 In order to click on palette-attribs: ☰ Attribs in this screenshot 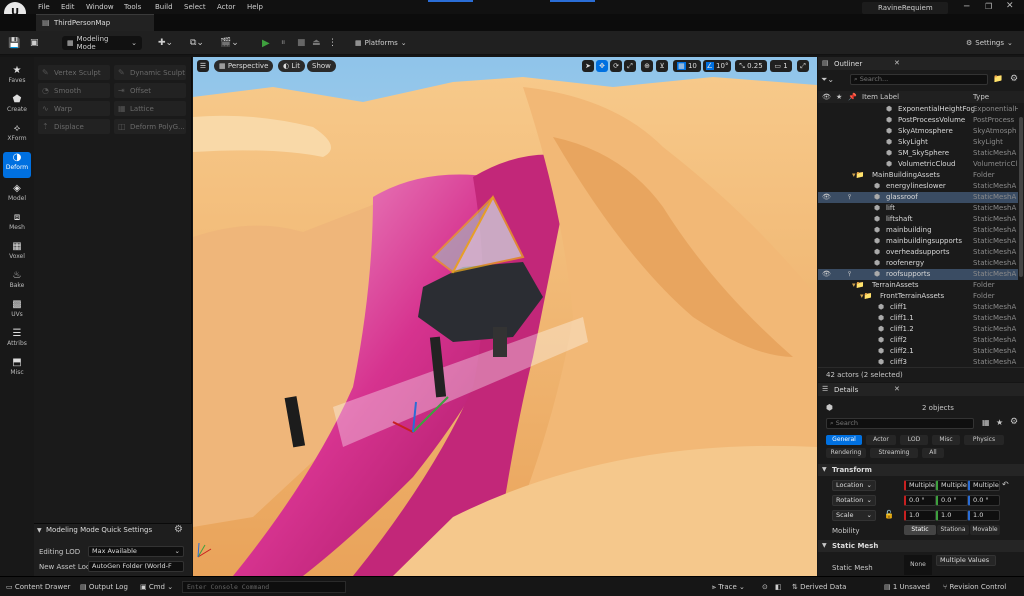, I will do `click(17, 341)`.